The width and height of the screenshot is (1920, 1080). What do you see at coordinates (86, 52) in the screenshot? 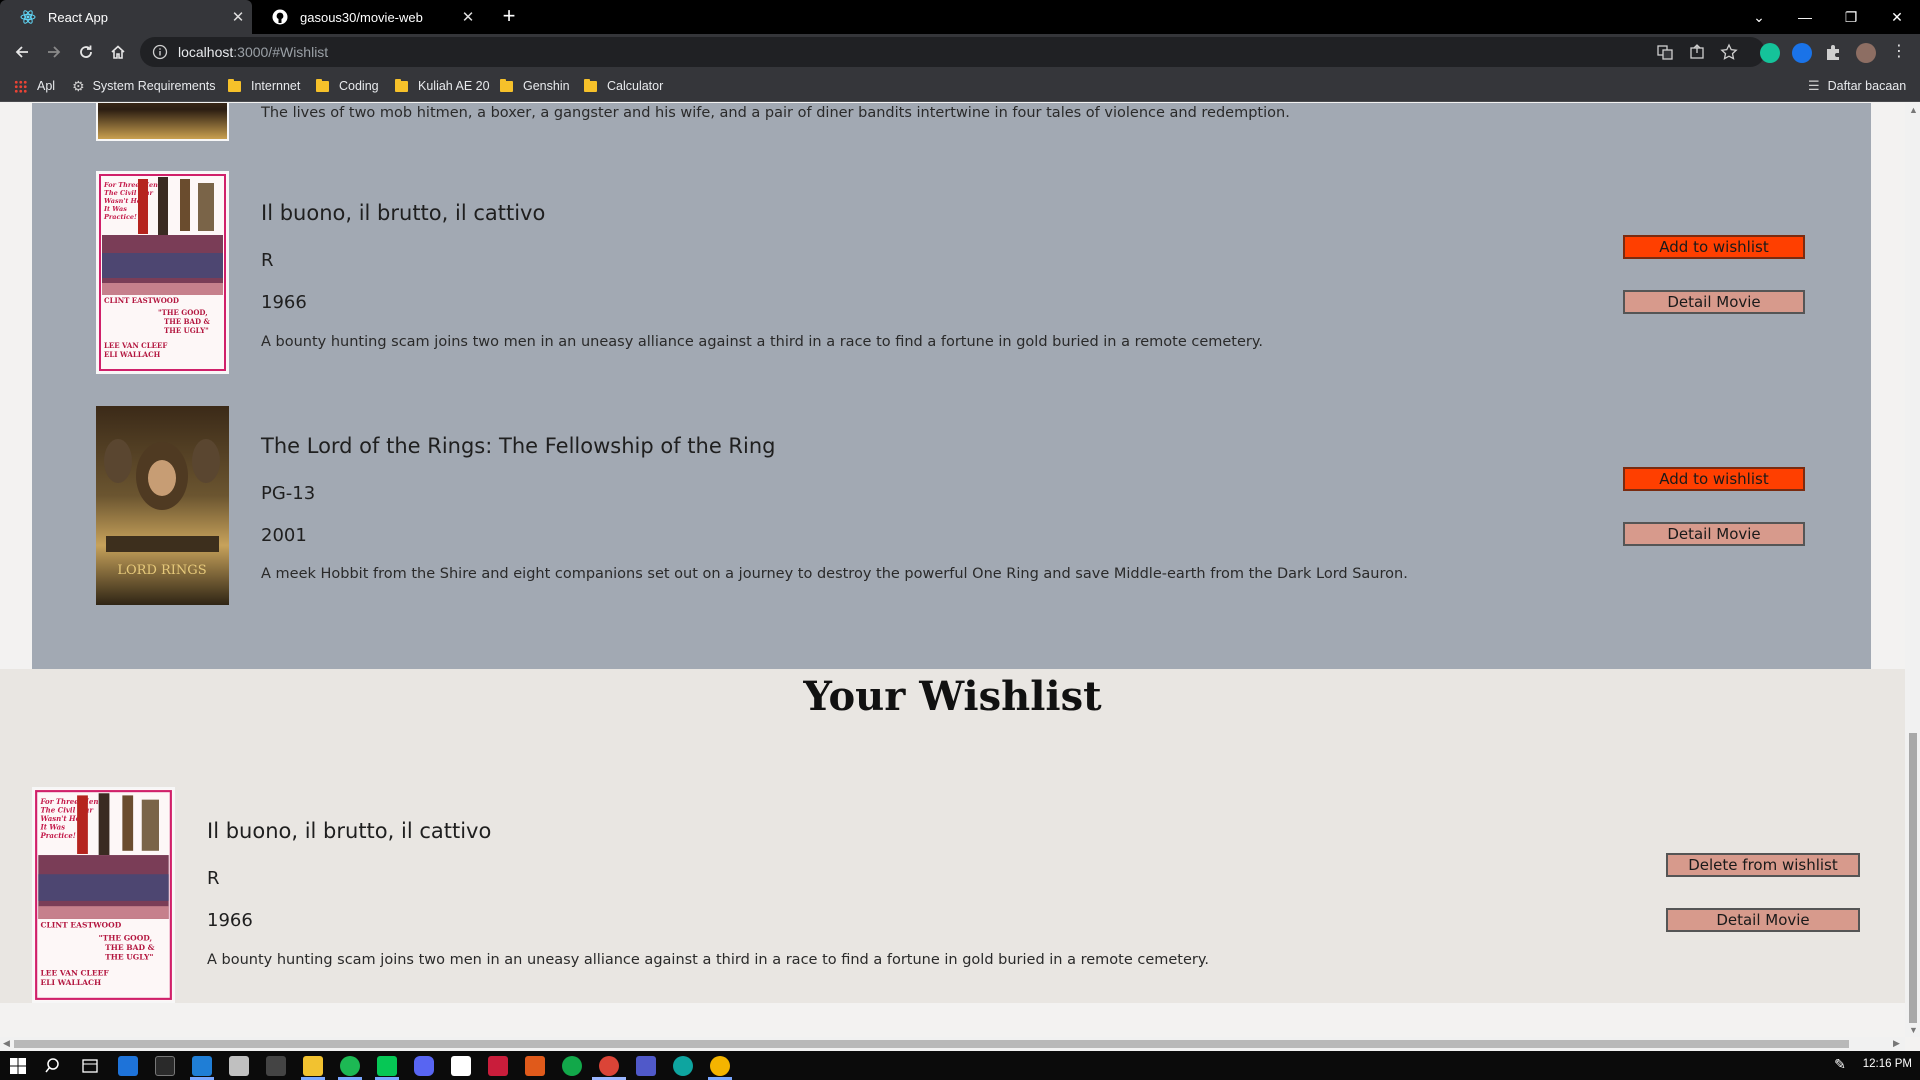
I see `reload-icon` at bounding box center [86, 52].